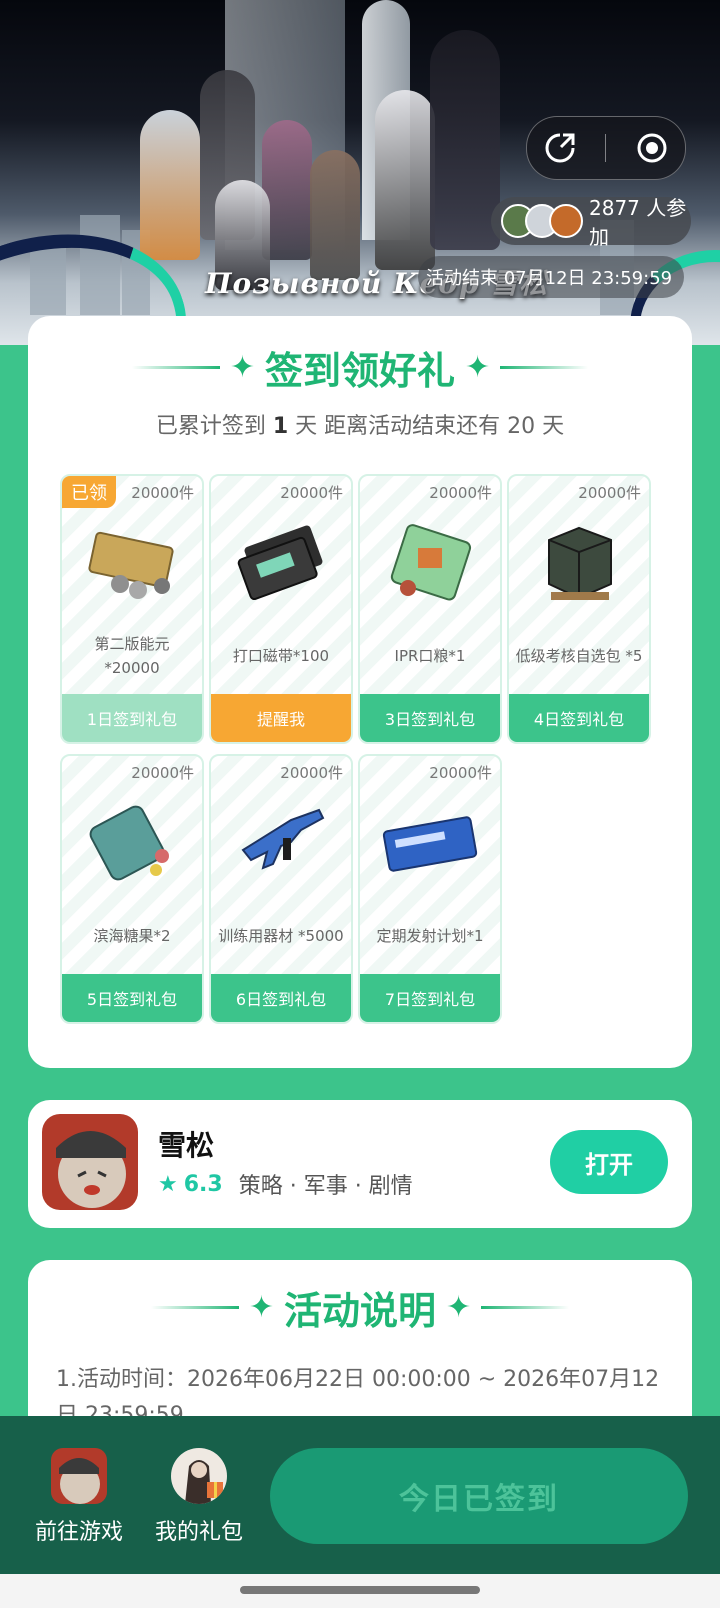 Image resolution: width=720 pixels, height=1608 pixels. I want to click on gift-card-day6: 20000件 训练用器材 *5000 6日签到礼包, so click(281, 889).